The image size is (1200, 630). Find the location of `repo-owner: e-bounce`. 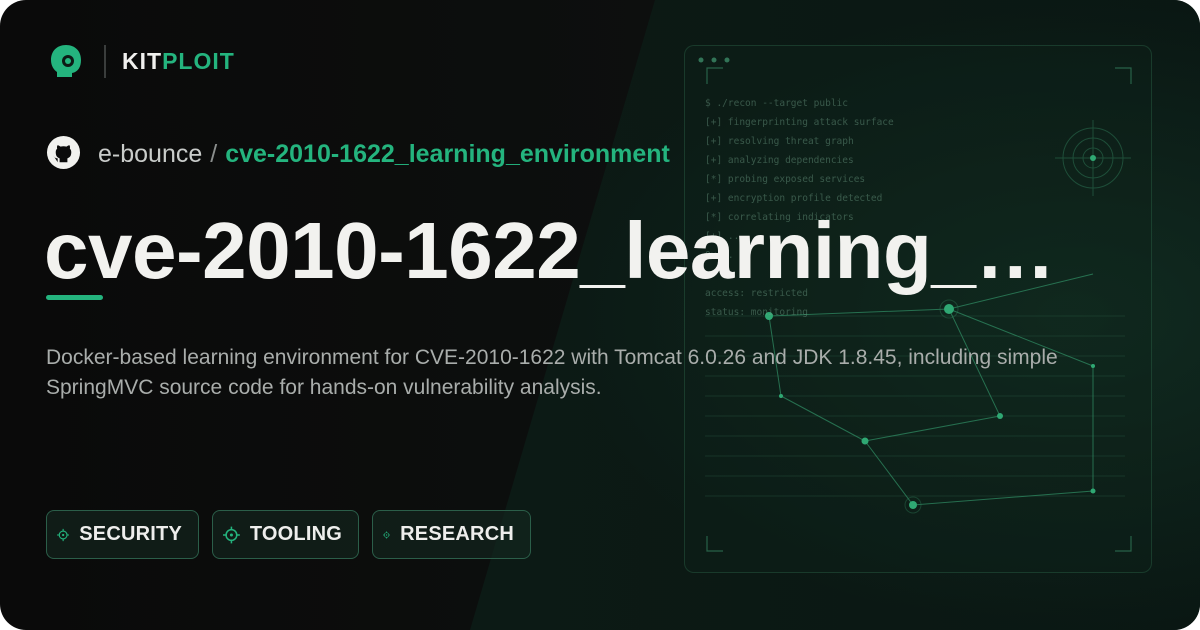

repo-owner: e-bounce is located at coordinates (150, 154).